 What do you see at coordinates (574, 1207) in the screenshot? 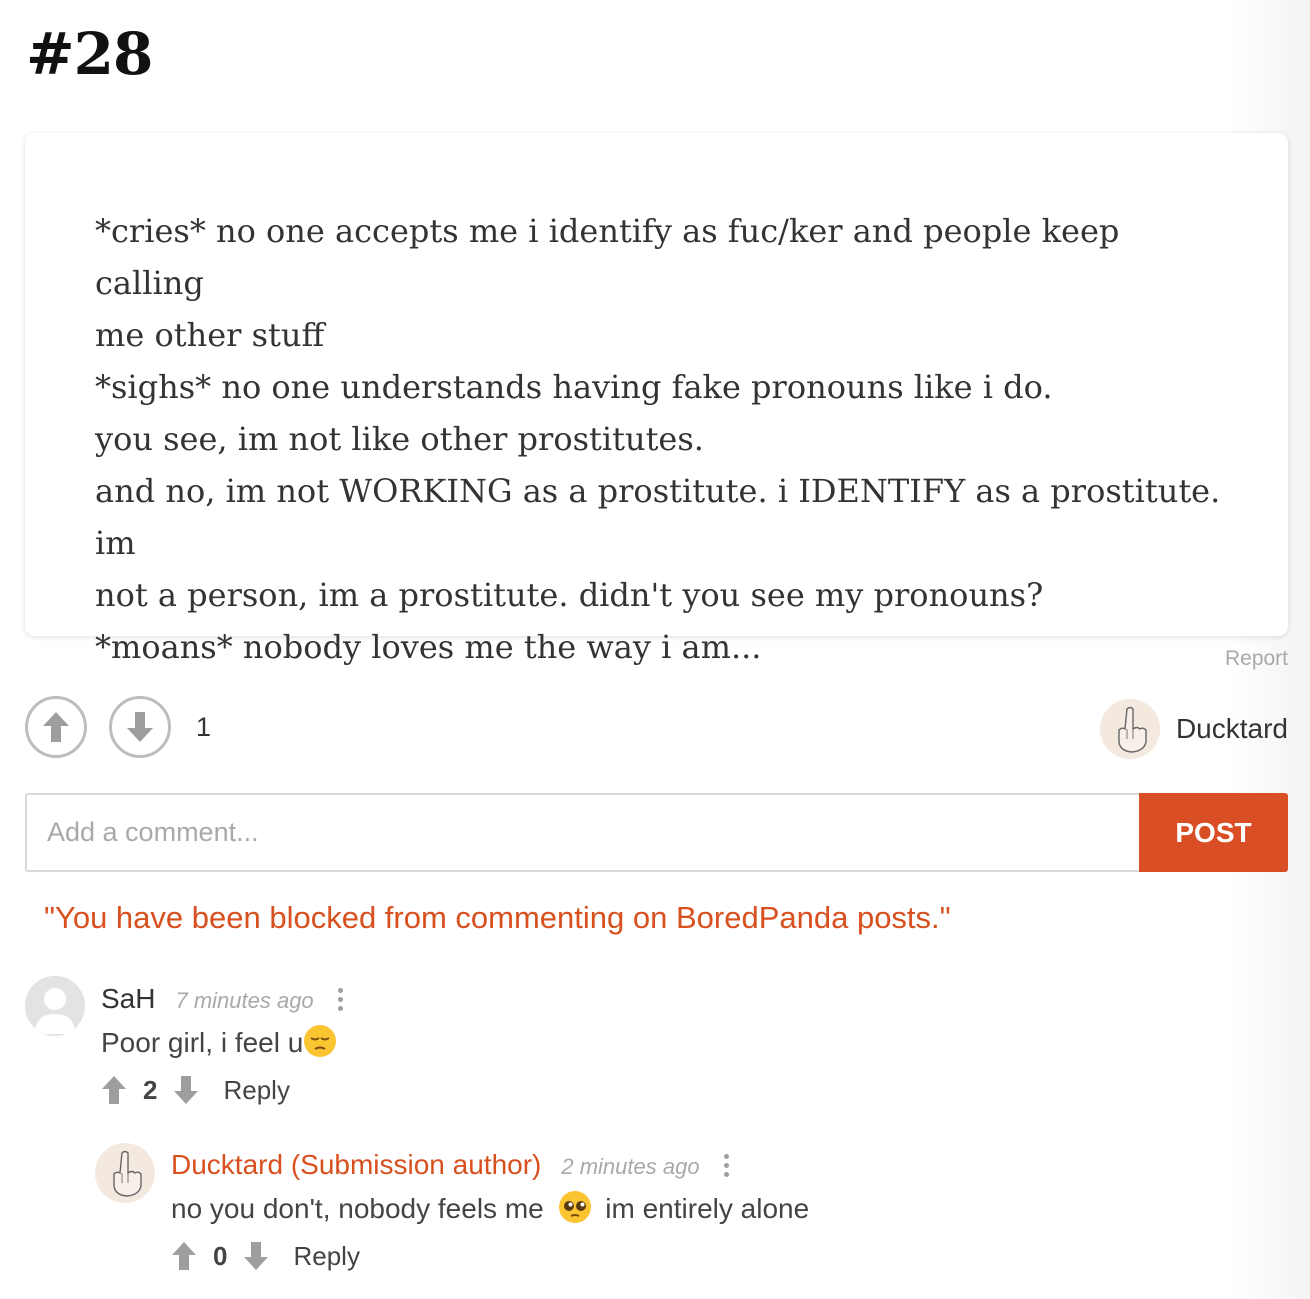
I see `pleading-face-emoji` at bounding box center [574, 1207].